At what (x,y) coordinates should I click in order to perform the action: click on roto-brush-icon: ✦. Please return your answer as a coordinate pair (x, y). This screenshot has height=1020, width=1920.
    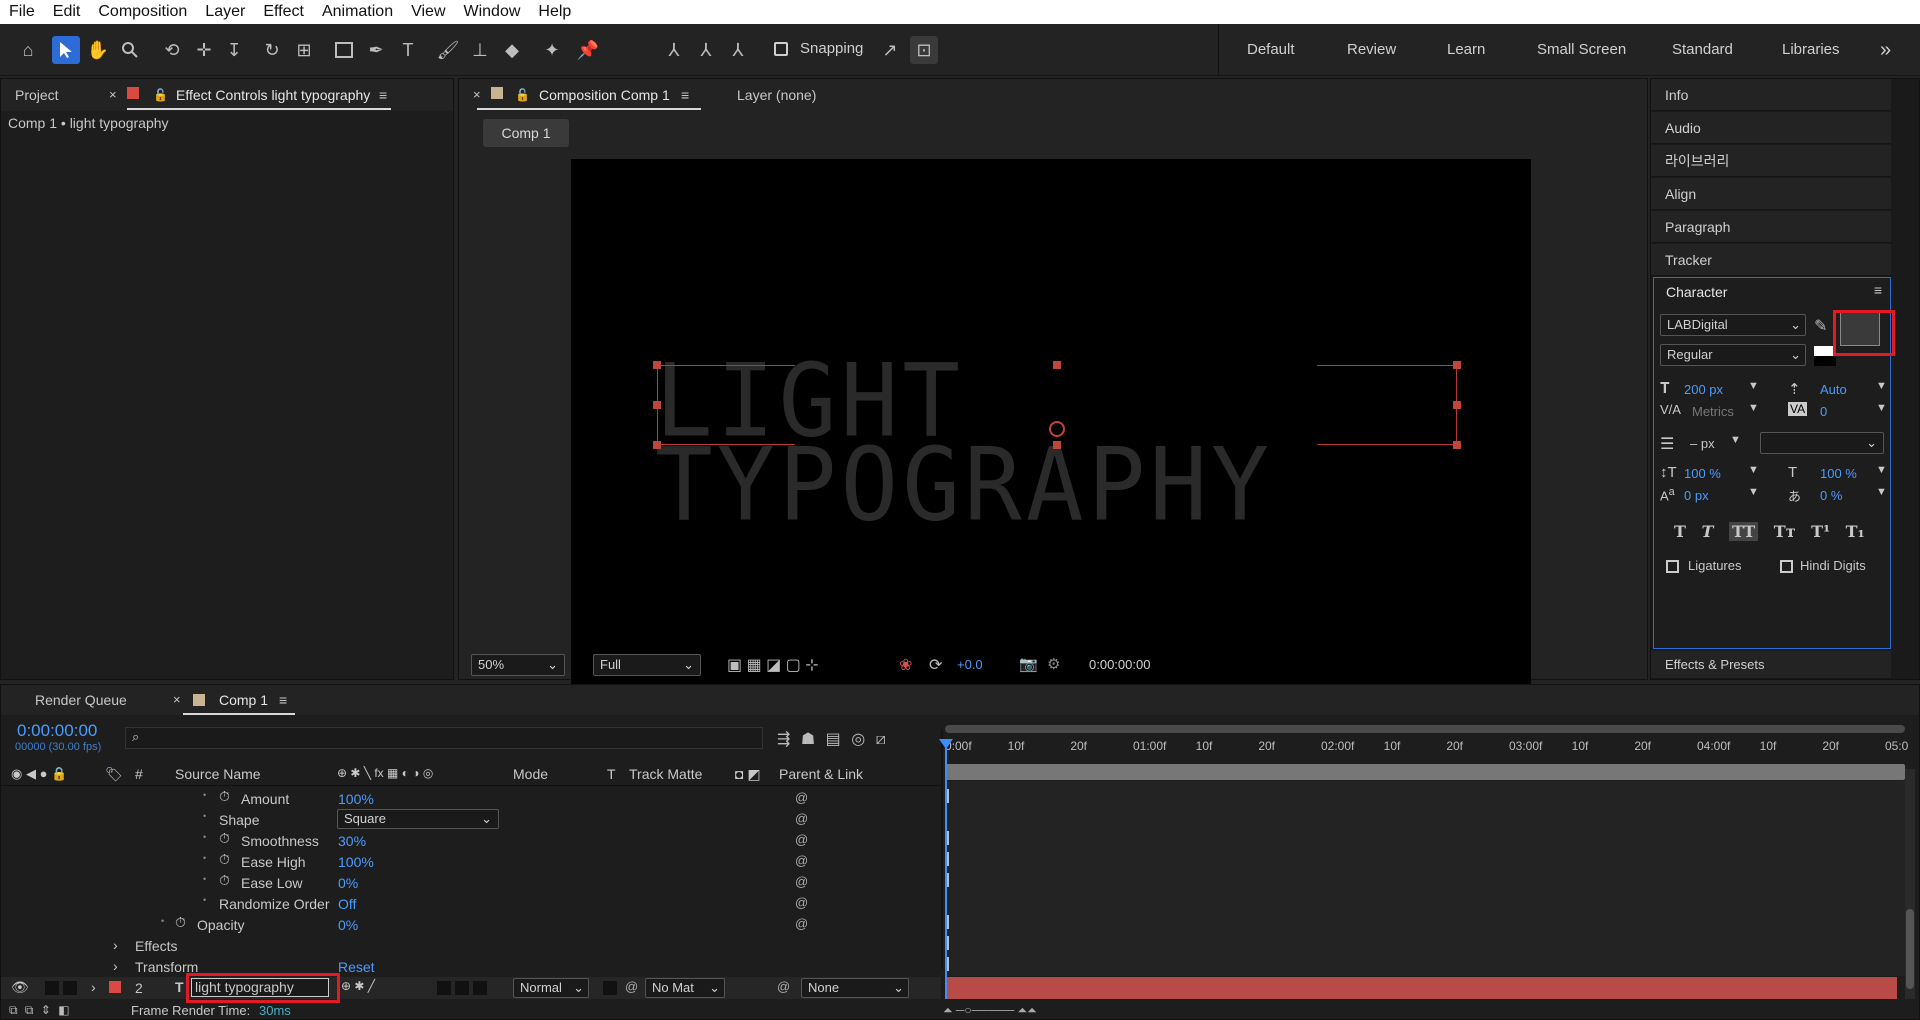
    Looking at the image, I should click on (552, 50).